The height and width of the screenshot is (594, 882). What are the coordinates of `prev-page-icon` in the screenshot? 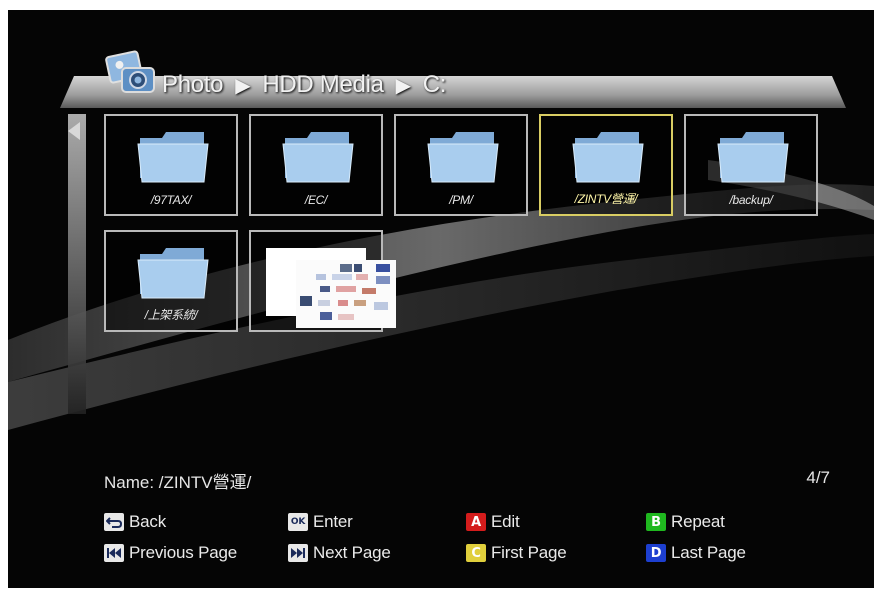 It's located at (114, 553).